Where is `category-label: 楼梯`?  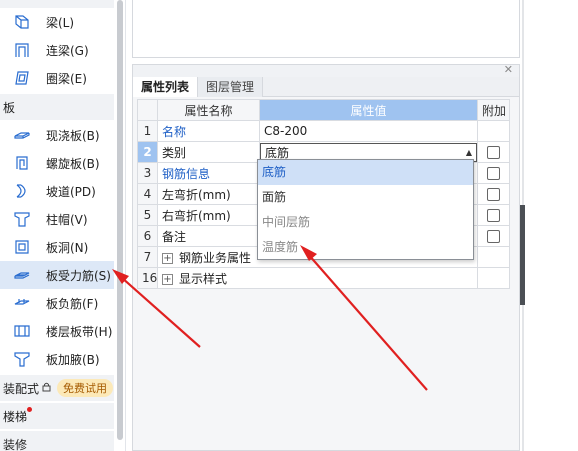 category-label: 楼梯 is located at coordinates (15, 416).